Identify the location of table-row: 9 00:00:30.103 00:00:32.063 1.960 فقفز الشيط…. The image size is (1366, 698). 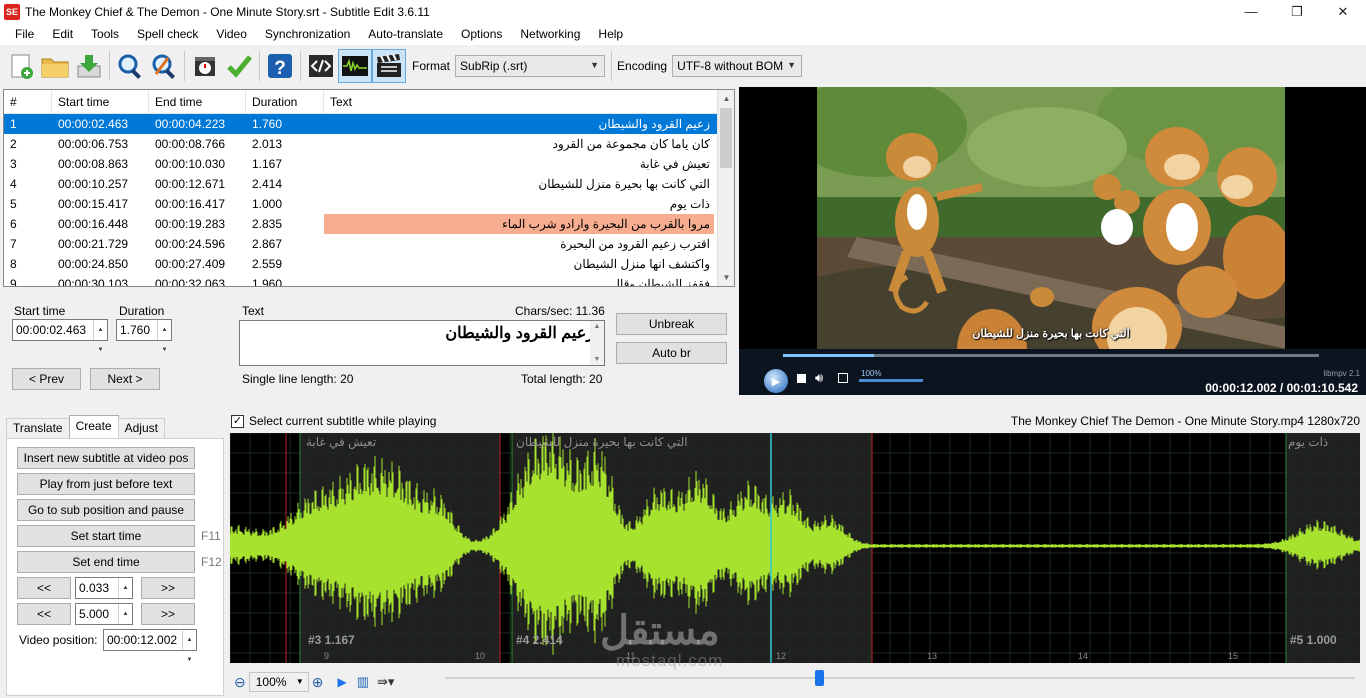
(369, 280).